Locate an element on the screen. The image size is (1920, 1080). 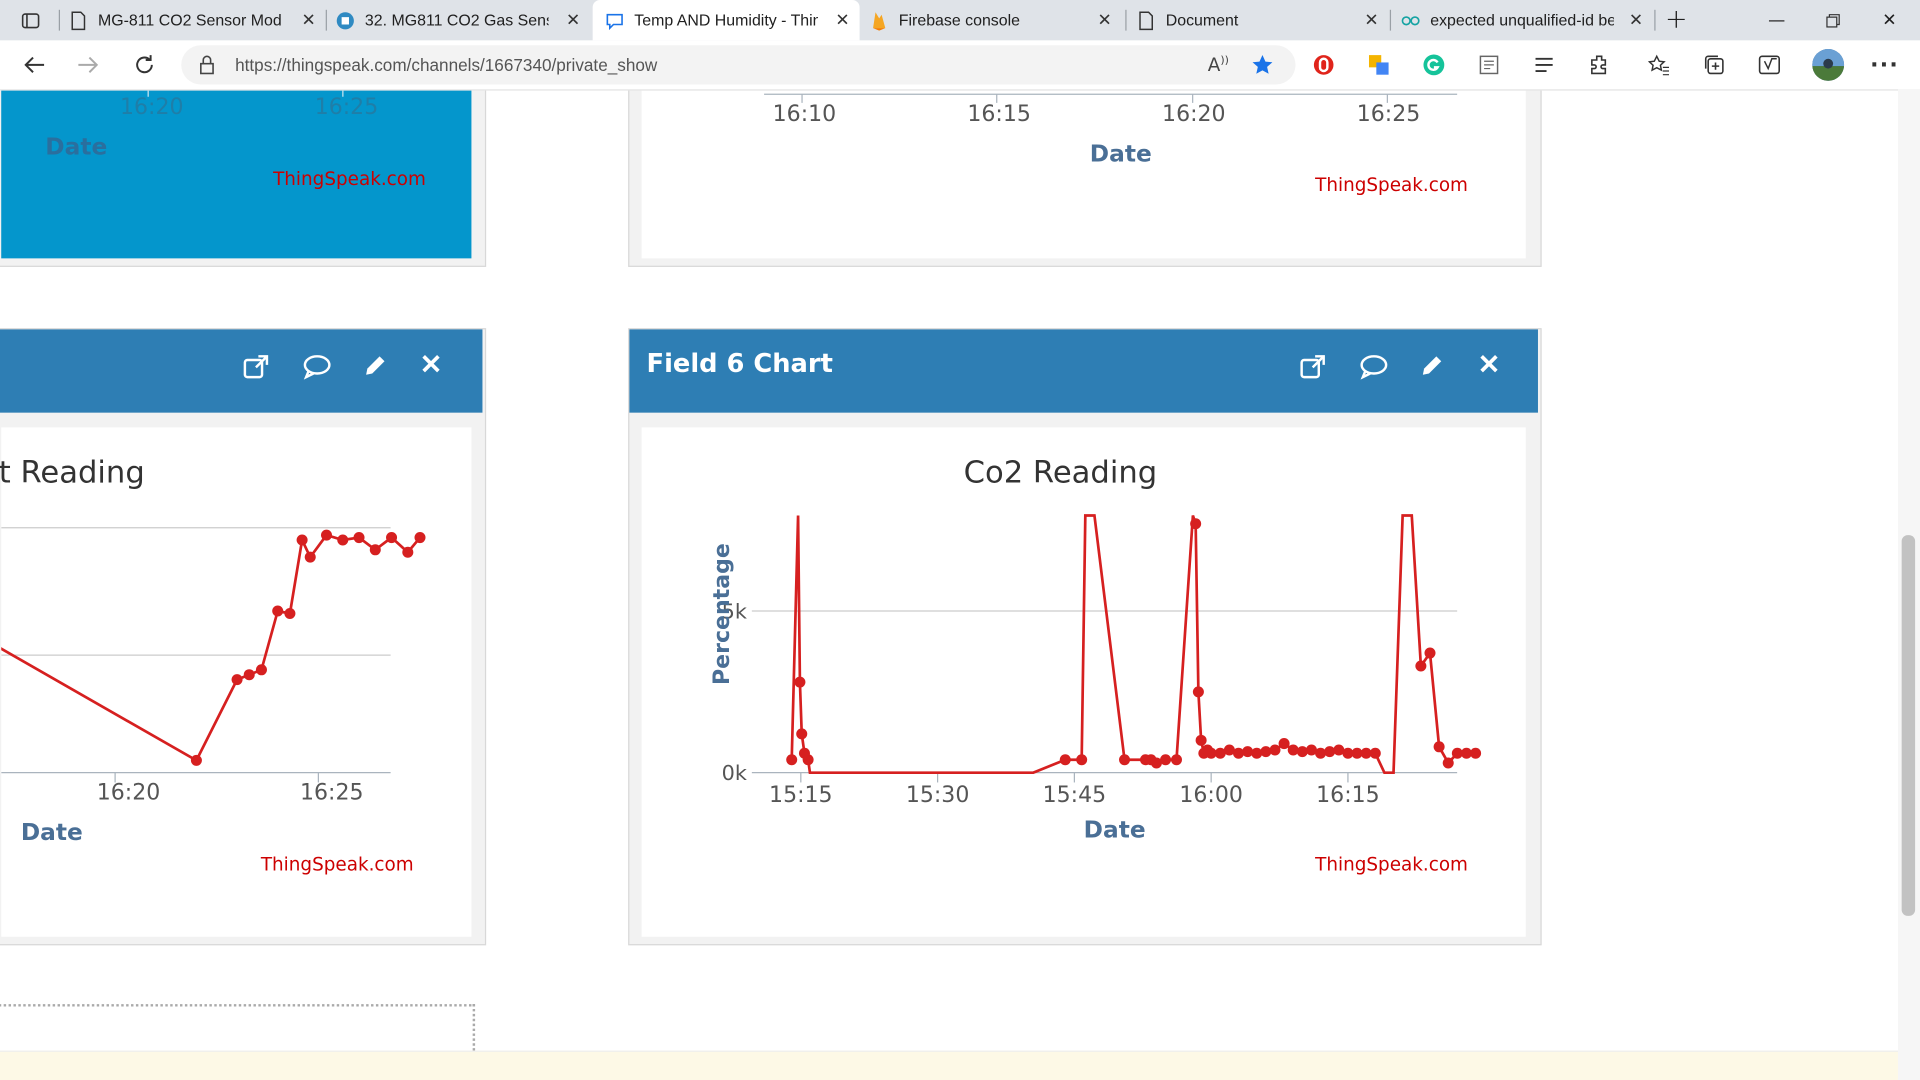
collections-icon is located at coordinates (1714, 64).